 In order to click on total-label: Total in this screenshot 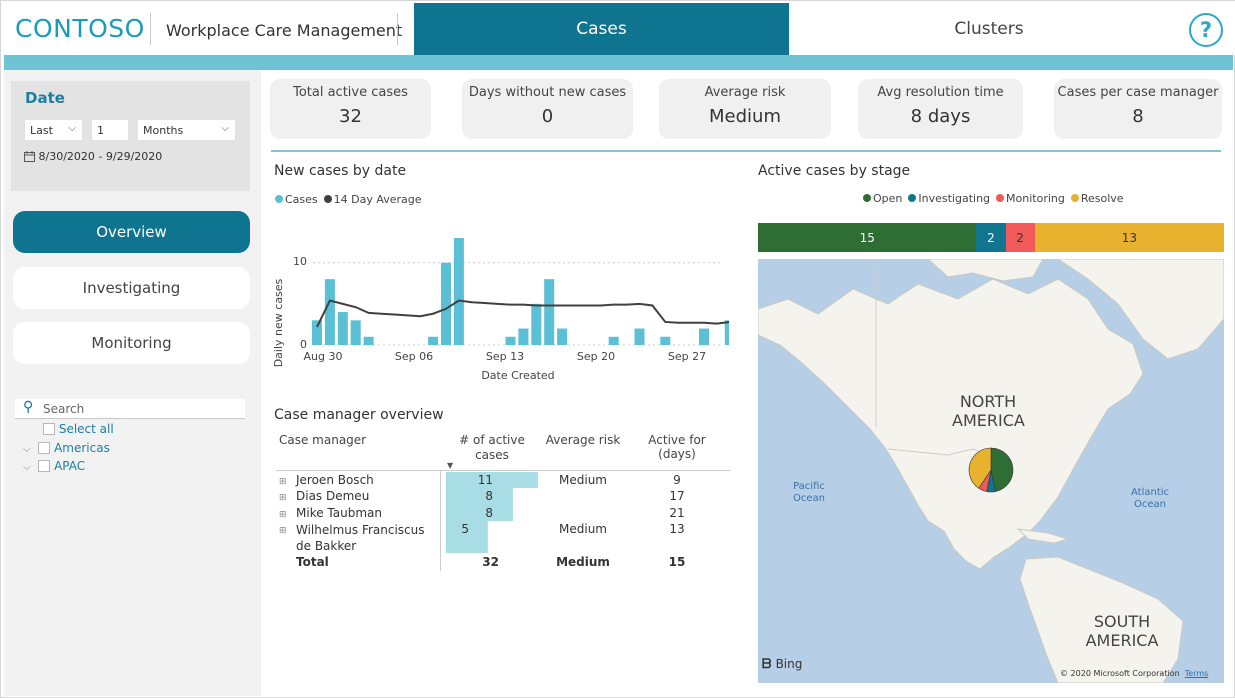, I will do `click(312, 562)`.